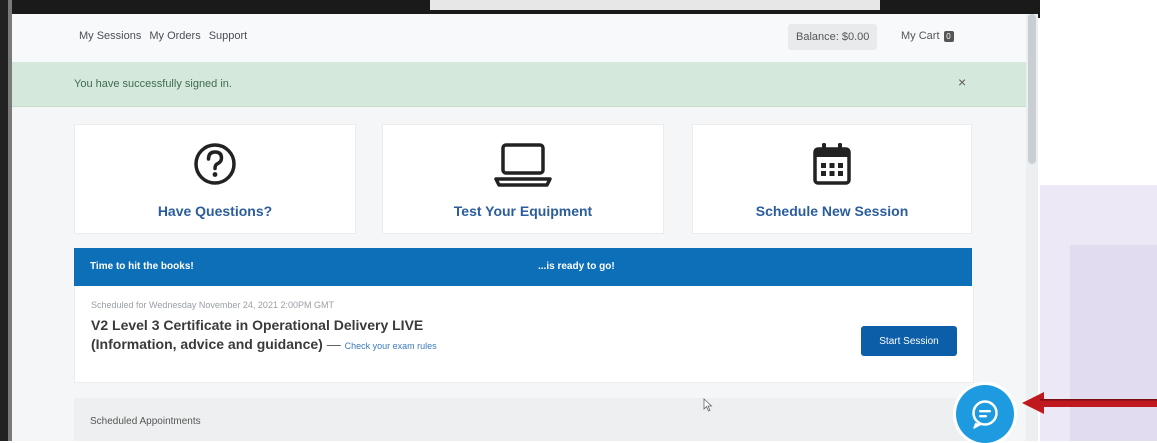 Image resolution: width=1157 pixels, height=443 pixels. Describe the element at coordinates (1089, 403) in the screenshot. I see `red-arrow-annotation` at that location.